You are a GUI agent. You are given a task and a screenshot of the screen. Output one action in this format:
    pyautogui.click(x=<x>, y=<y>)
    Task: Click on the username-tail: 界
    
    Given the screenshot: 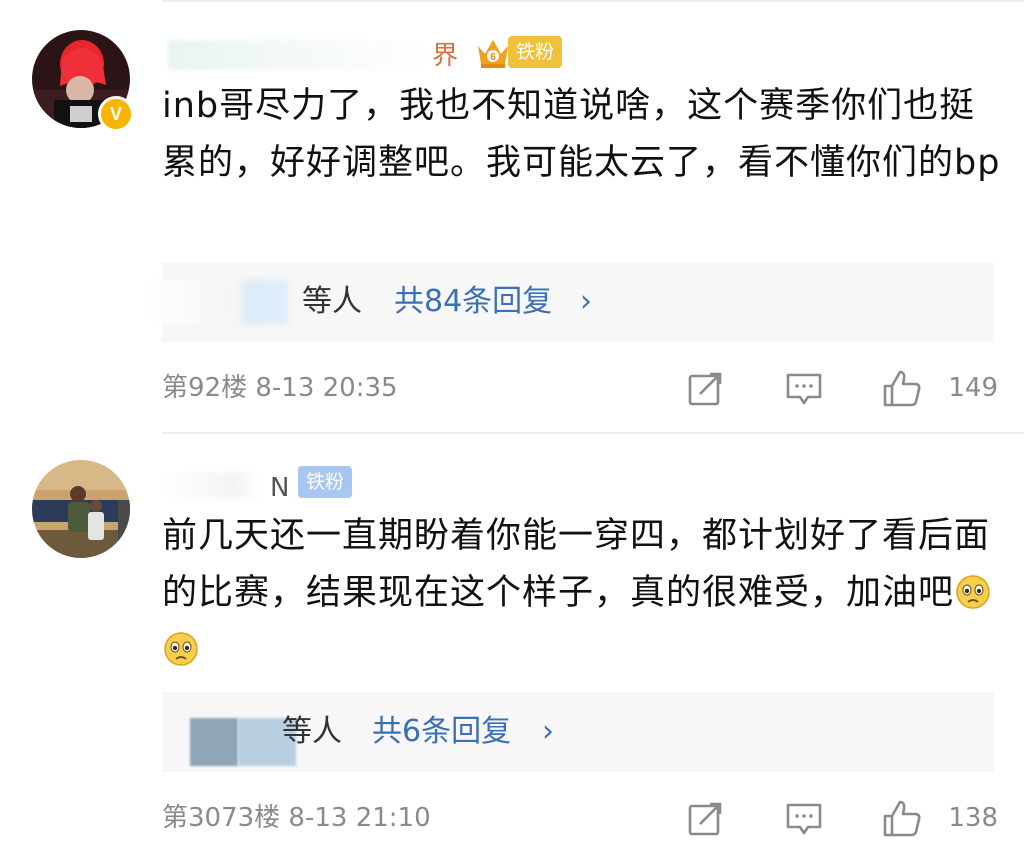 What is the action you would take?
    pyautogui.click(x=445, y=56)
    